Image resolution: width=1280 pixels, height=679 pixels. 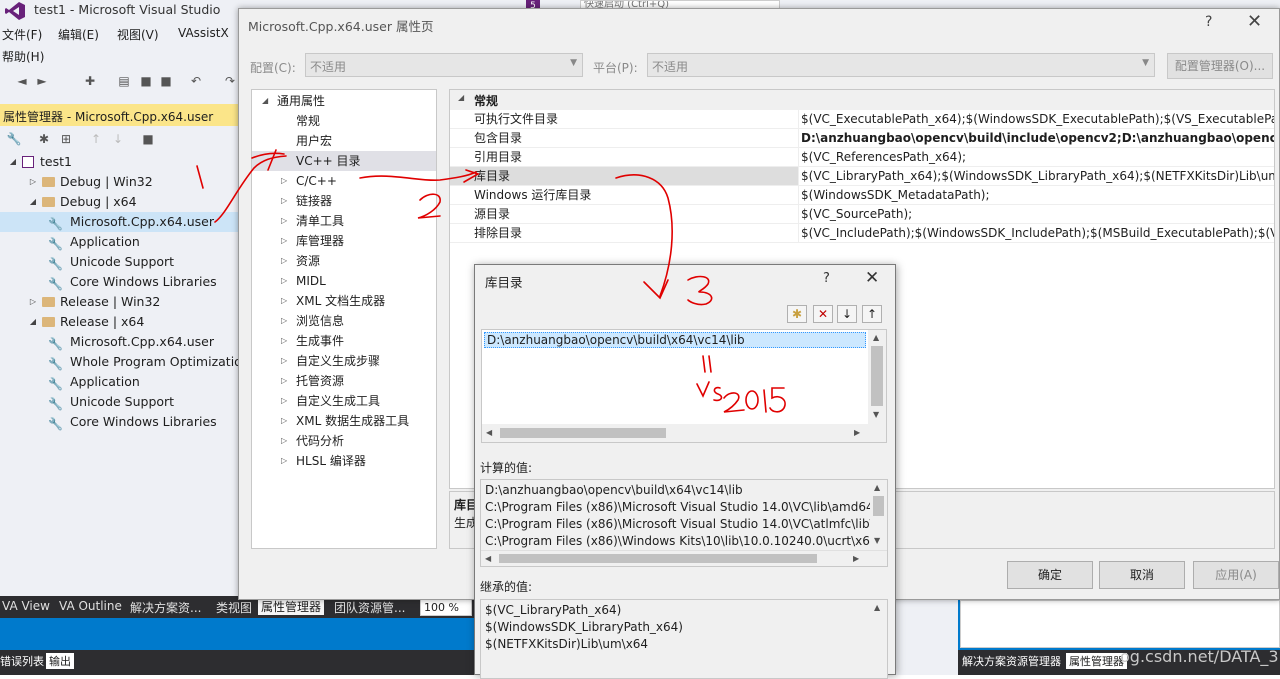 What do you see at coordinates (120, 422) in the screenshot?
I see `tree-item: 🔧 Core Windows Libraries` at bounding box center [120, 422].